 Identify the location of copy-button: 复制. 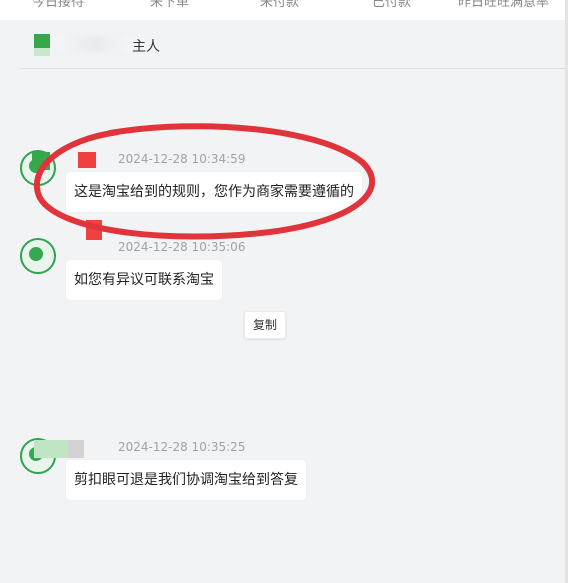
(265, 325).